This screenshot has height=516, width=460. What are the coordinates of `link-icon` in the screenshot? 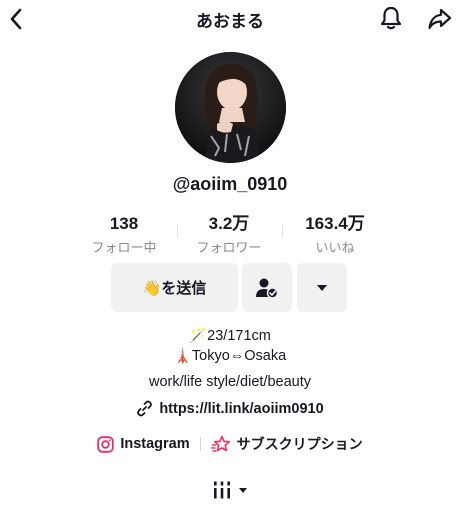 It's located at (145, 408).